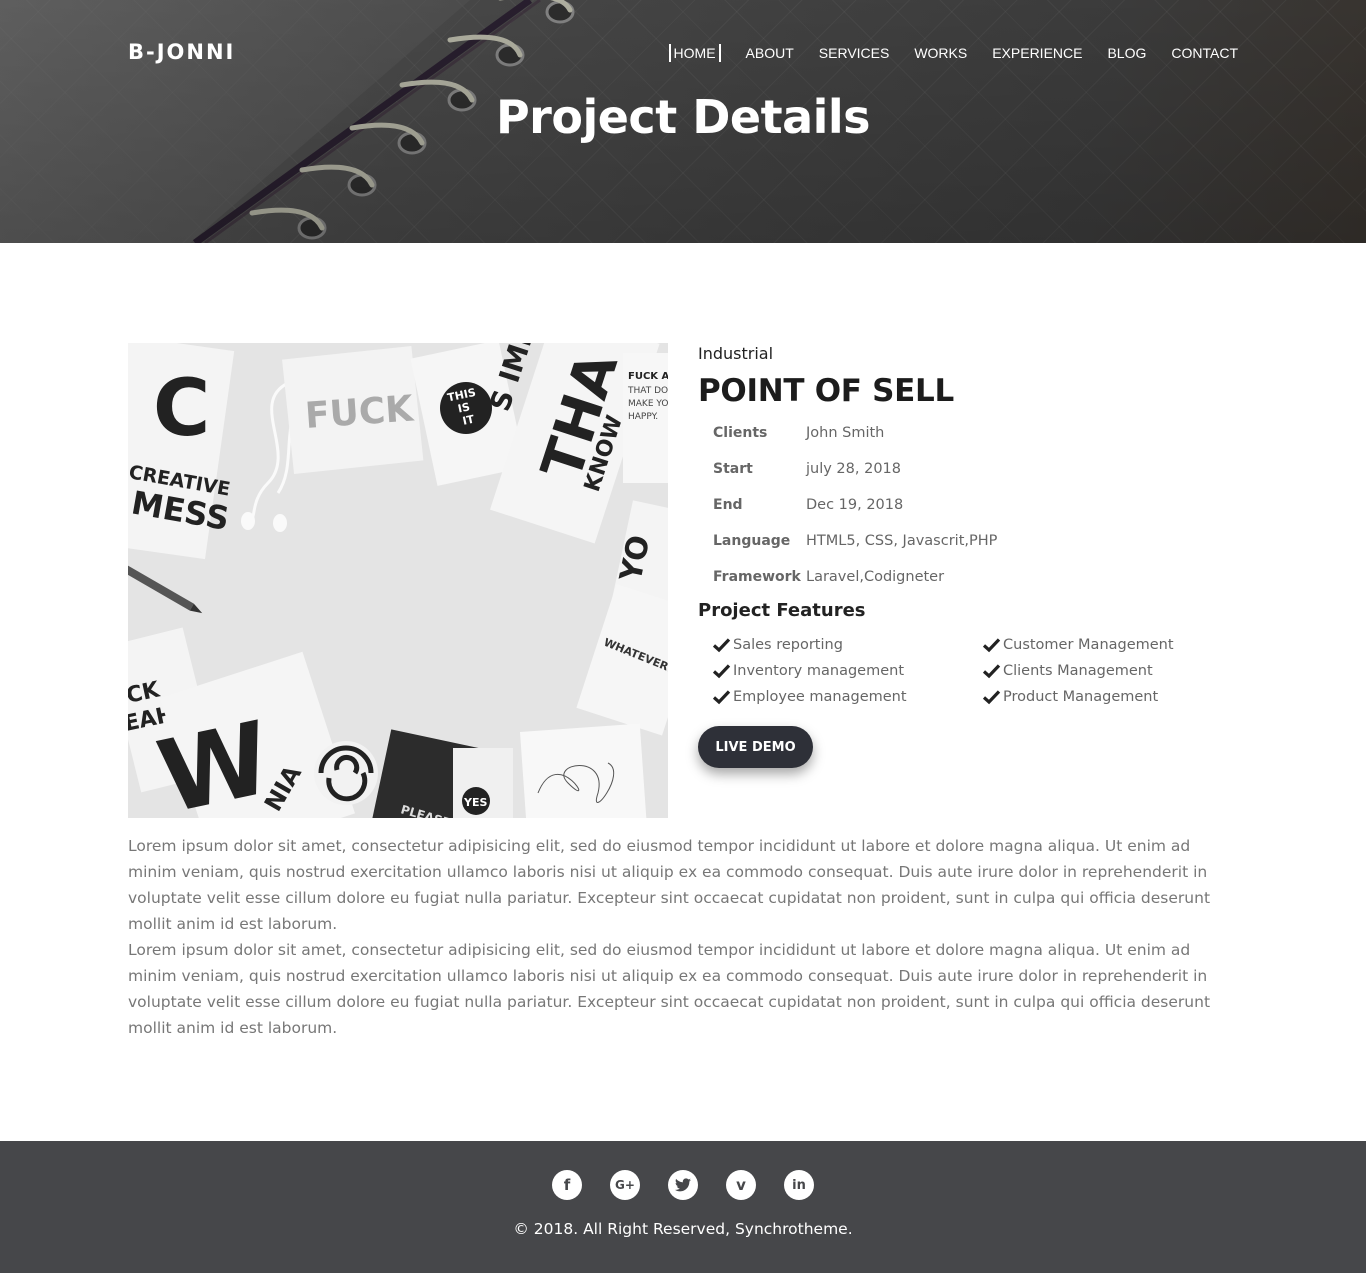 The width and height of the screenshot is (1366, 1273). I want to click on vimeo-icon: v, so click(741, 1185).